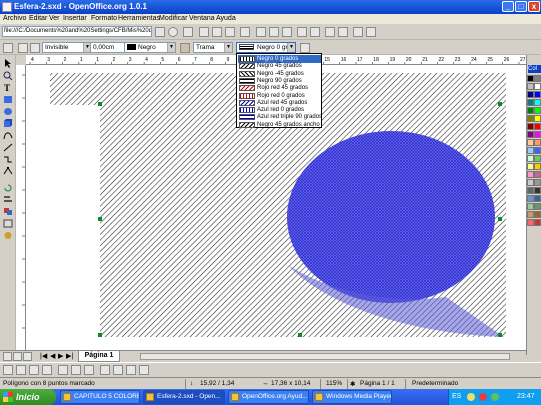  Describe the element at coordinates (521, 6) in the screenshot. I see `maximize-button: □` at that location.